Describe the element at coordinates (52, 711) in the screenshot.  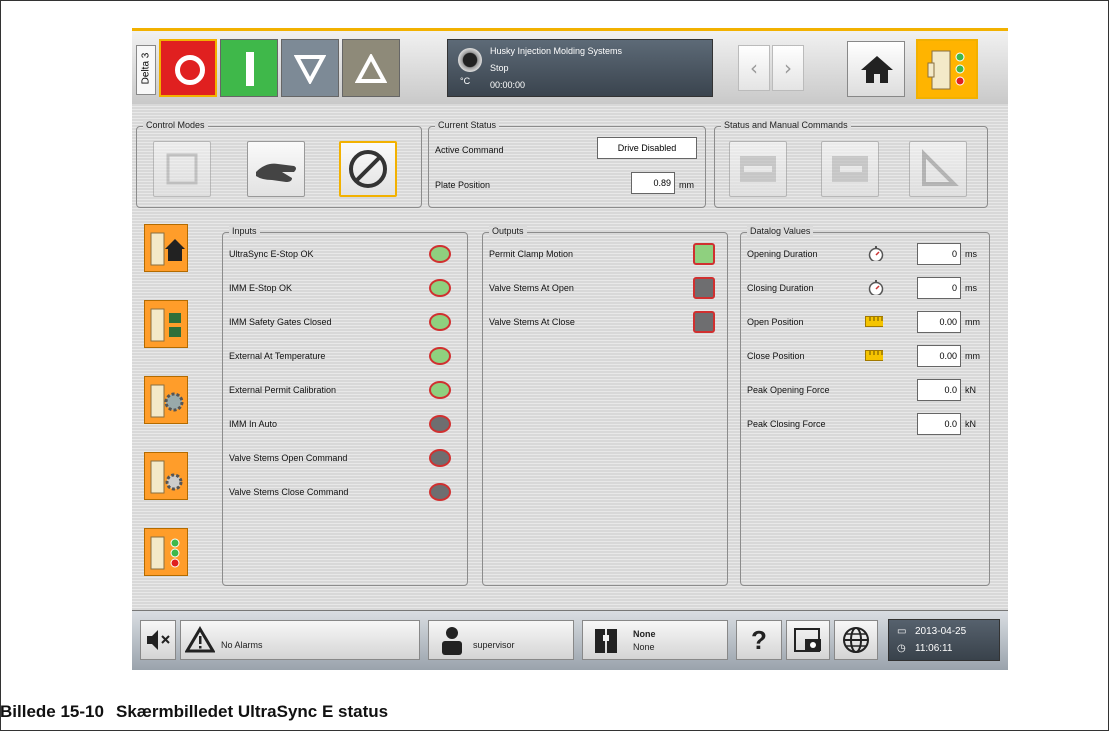
I see `caption-number: Billede 15-10` at that location.